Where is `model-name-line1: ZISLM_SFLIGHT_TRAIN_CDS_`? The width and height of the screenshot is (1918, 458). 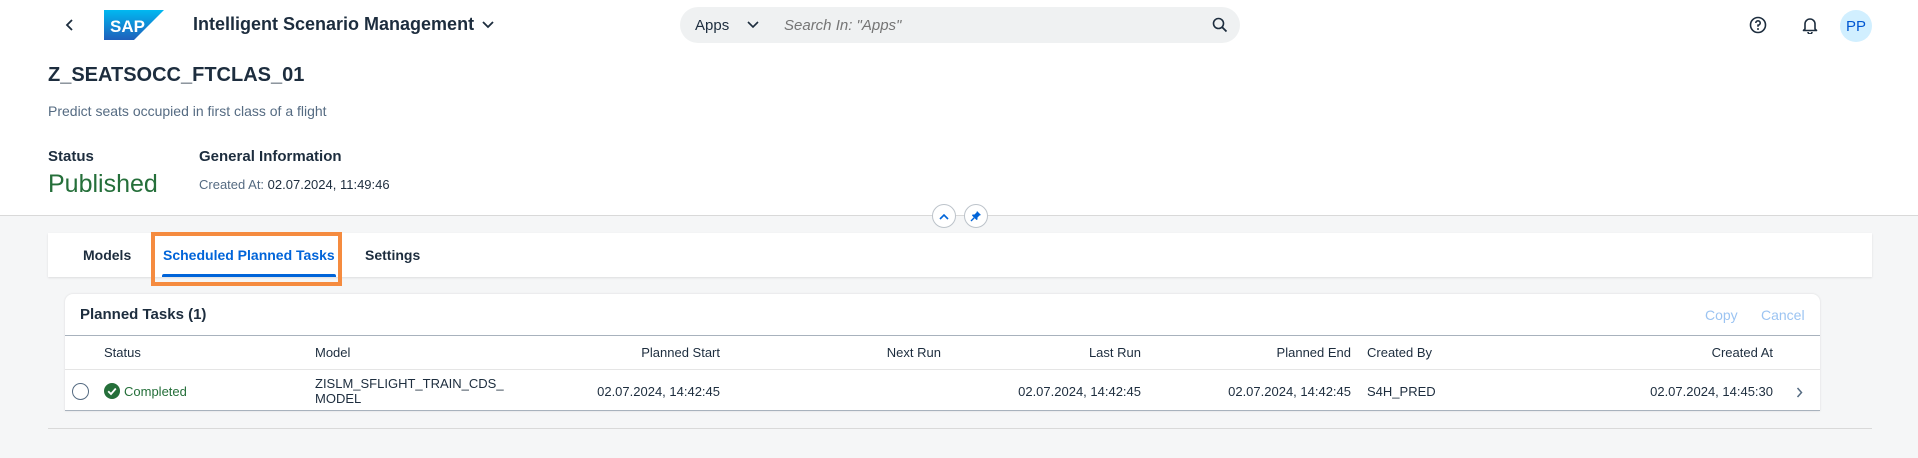
model-name-line1: ZISLM_SFLIGHT_TRAIN_CDS_ is located at coordinates (409, 383).